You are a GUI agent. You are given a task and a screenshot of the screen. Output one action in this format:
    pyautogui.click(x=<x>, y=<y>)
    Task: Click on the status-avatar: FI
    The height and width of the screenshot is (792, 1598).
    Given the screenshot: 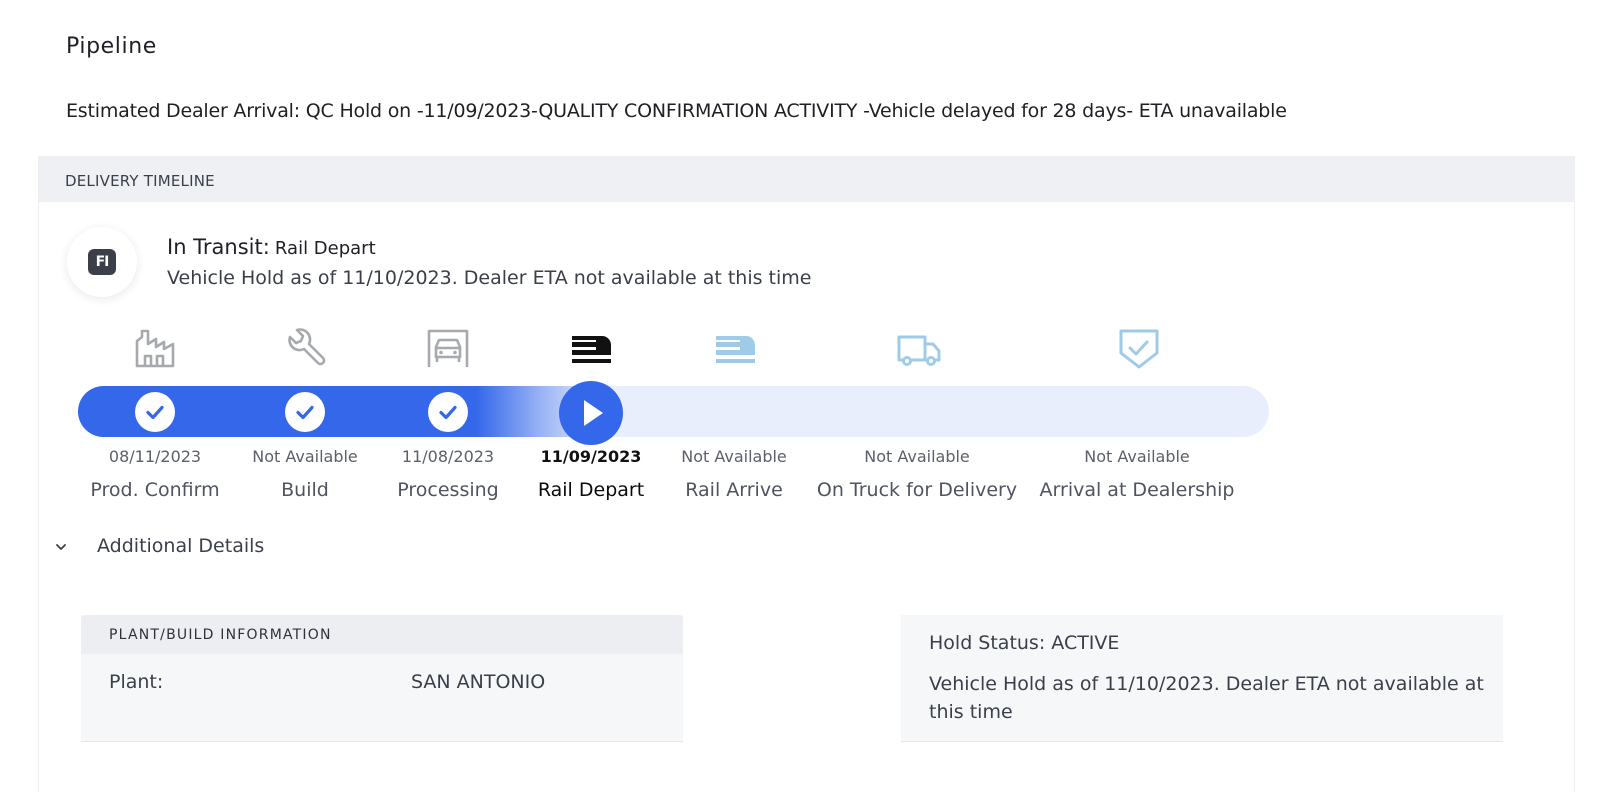 What is the action you would take?
    pyautogui.click(x=102, y=262)
    